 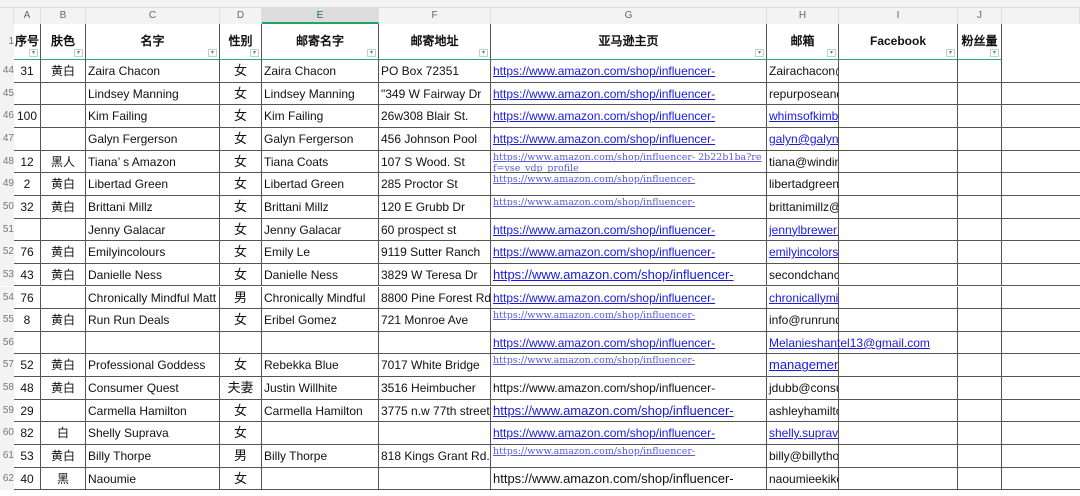 I want to click on cell-addr: 456 Johnson Pool, so click(x=435, y=139).